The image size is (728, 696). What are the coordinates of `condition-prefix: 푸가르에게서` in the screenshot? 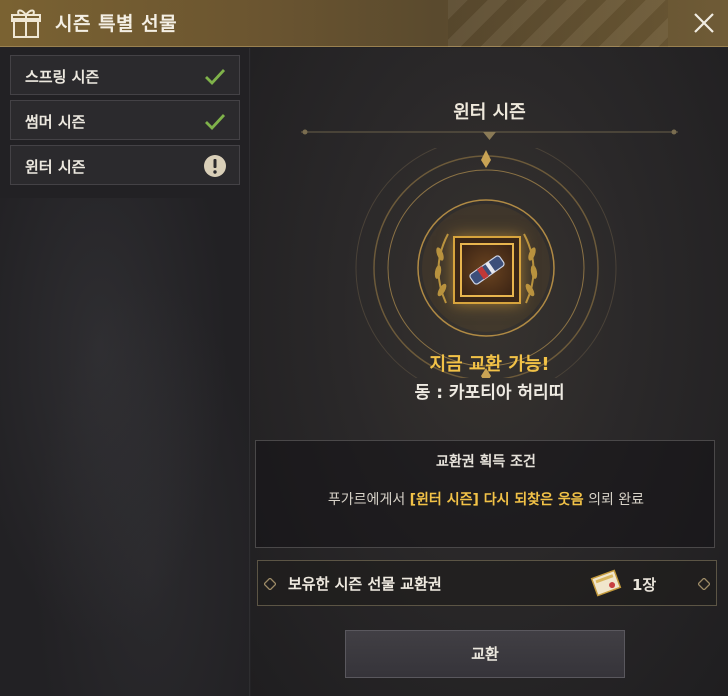 It's located at (366, 500).